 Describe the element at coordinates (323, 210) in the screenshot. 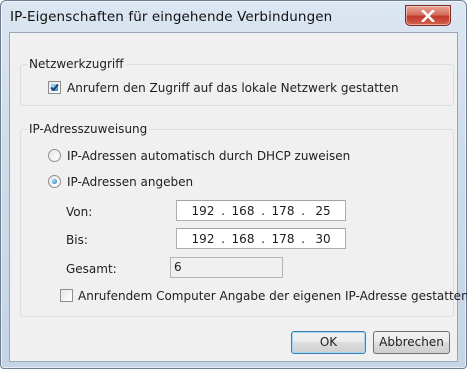

I see `from-ip-octet: 25` at that location.